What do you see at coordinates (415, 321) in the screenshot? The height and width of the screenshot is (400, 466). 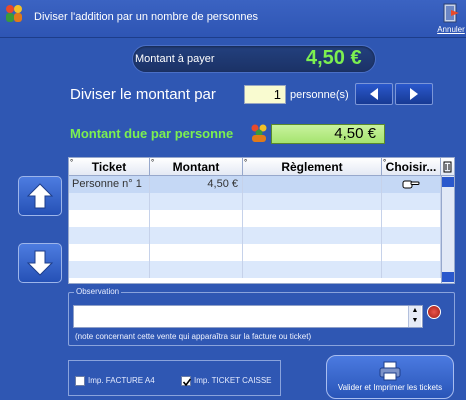 I see `spin-down-icon: ▼` at bounding box center [415, 321].